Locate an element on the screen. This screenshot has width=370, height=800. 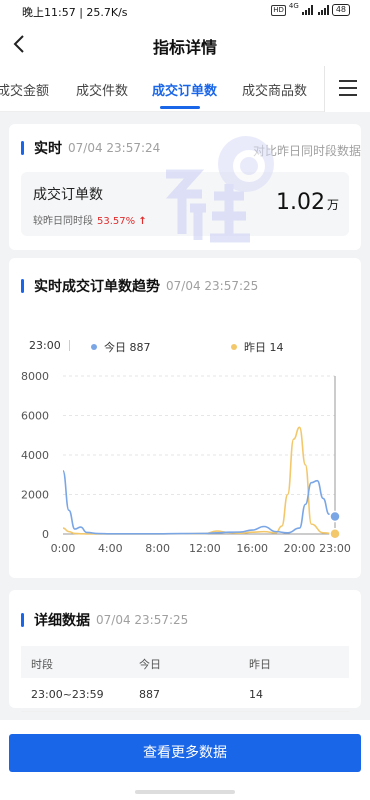
legend-today-value: 887 is located at coordinates (140, 347).